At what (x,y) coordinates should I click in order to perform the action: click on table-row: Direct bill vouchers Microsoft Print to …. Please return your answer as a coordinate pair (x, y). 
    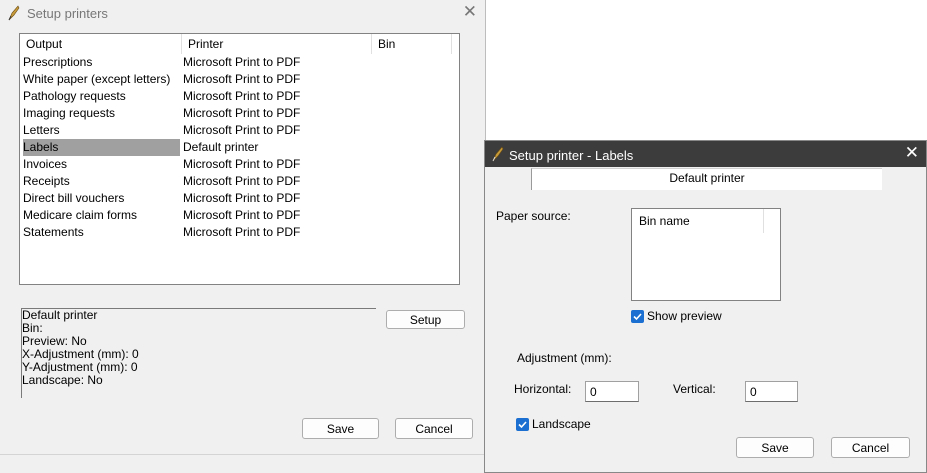
    Looking at the image, I should click on (239, 198).